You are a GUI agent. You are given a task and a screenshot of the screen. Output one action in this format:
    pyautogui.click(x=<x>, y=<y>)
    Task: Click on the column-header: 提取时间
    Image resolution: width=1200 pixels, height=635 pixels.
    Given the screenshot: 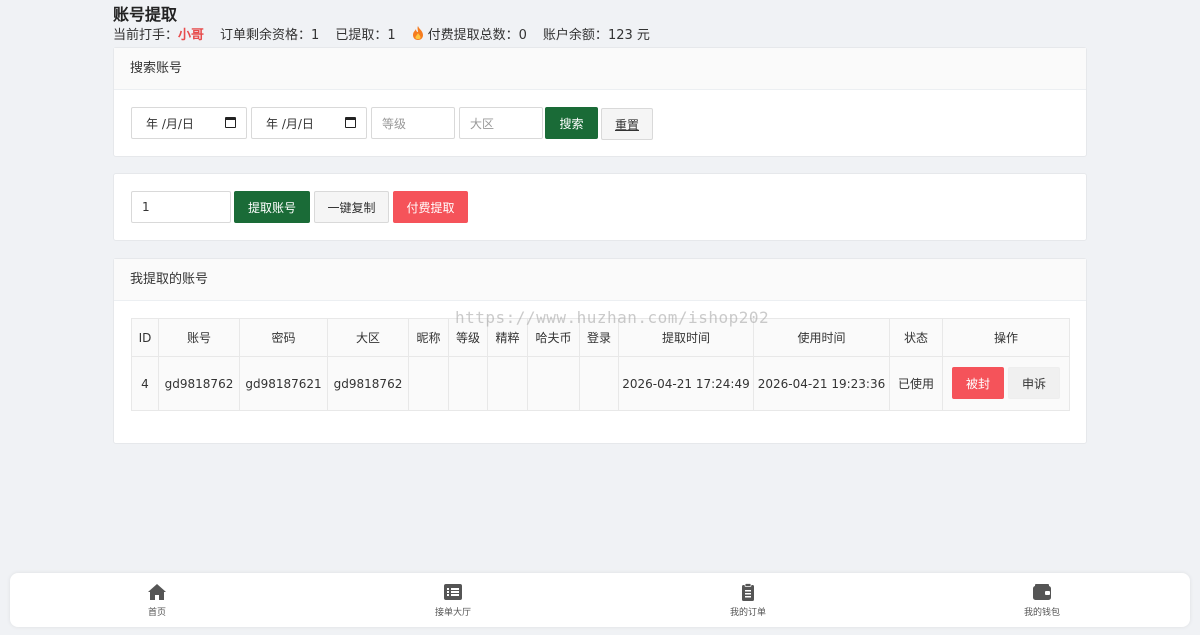 What is the action you would take?
    pyautogui.click(x=686, y=337)
    